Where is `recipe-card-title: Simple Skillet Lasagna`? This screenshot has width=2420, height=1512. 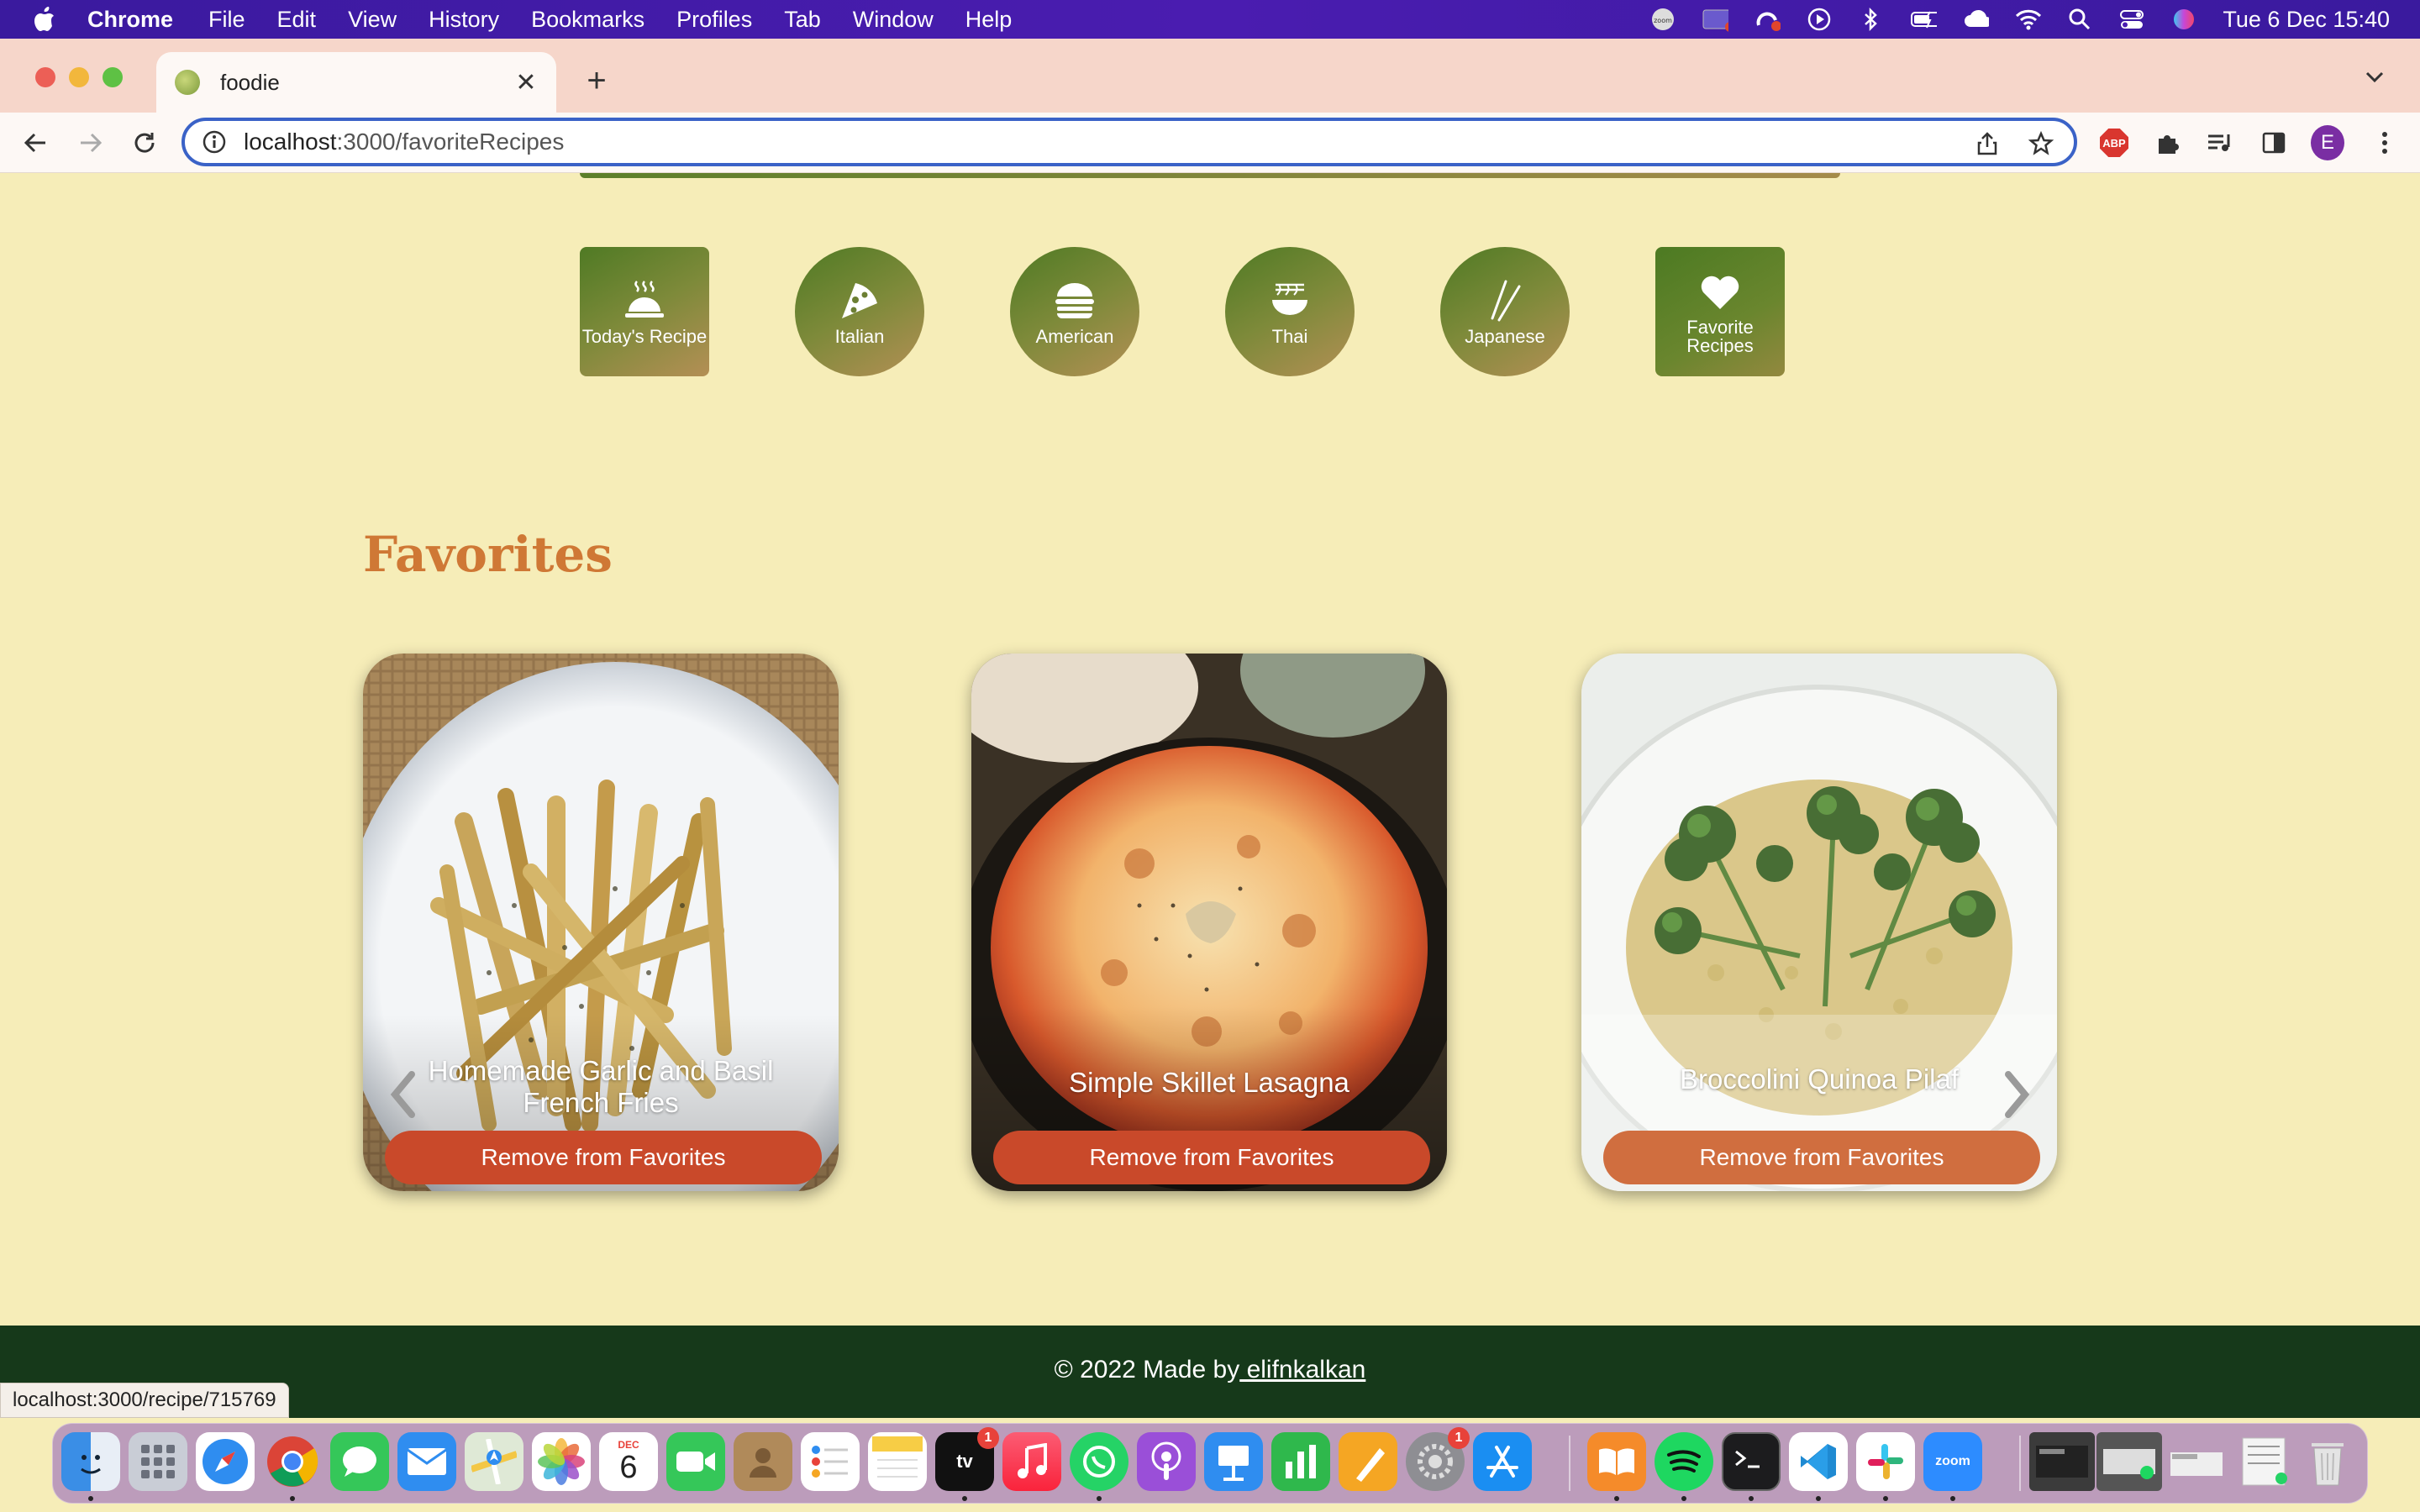
recipe-card-title: Simple Skillet Lasagna is located at coordinates (1209, 1083).